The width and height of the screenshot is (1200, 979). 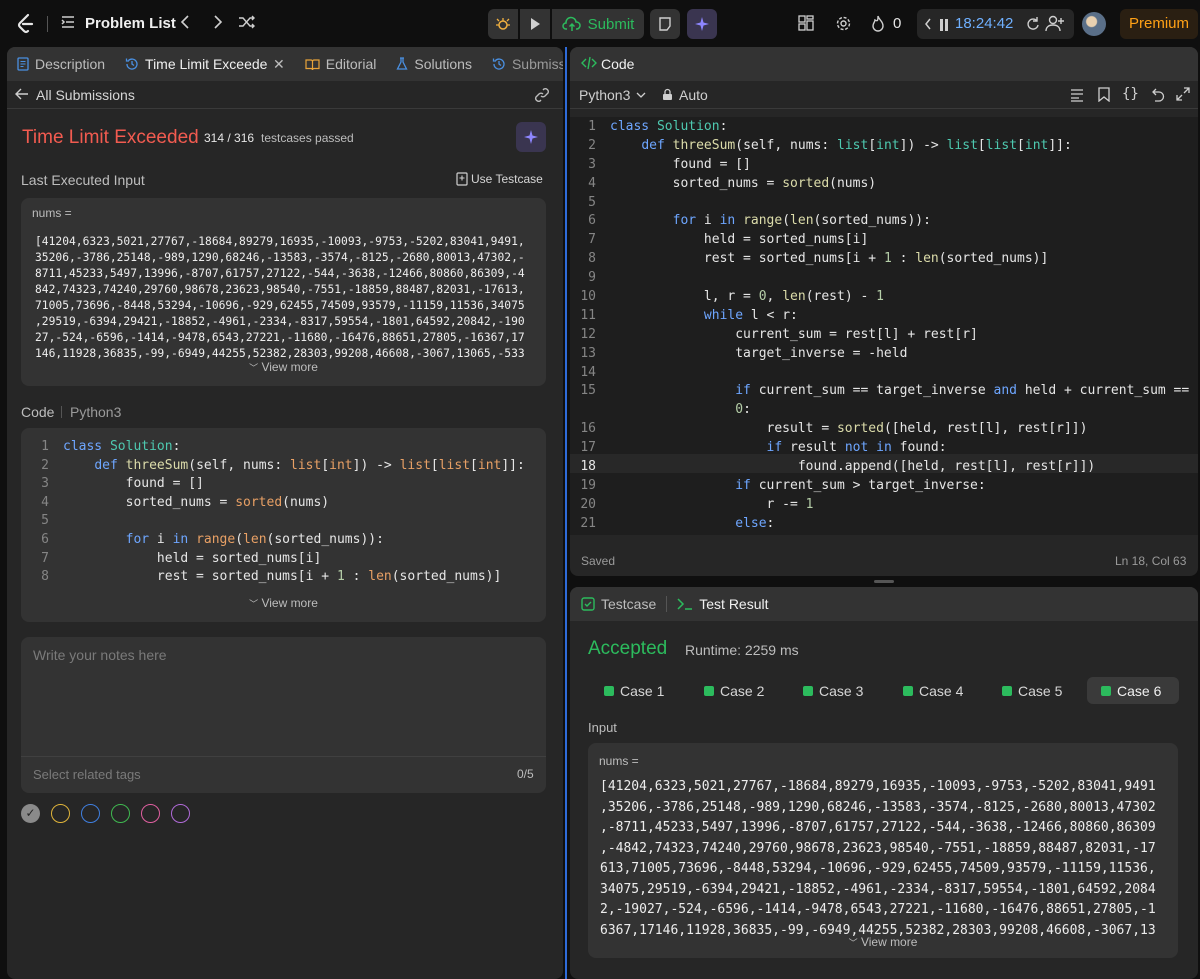 What do you see at coordinates (618, 604) in the screenshot?
I see `tab-testcase: Testcase` at bounding box center [618, 604].